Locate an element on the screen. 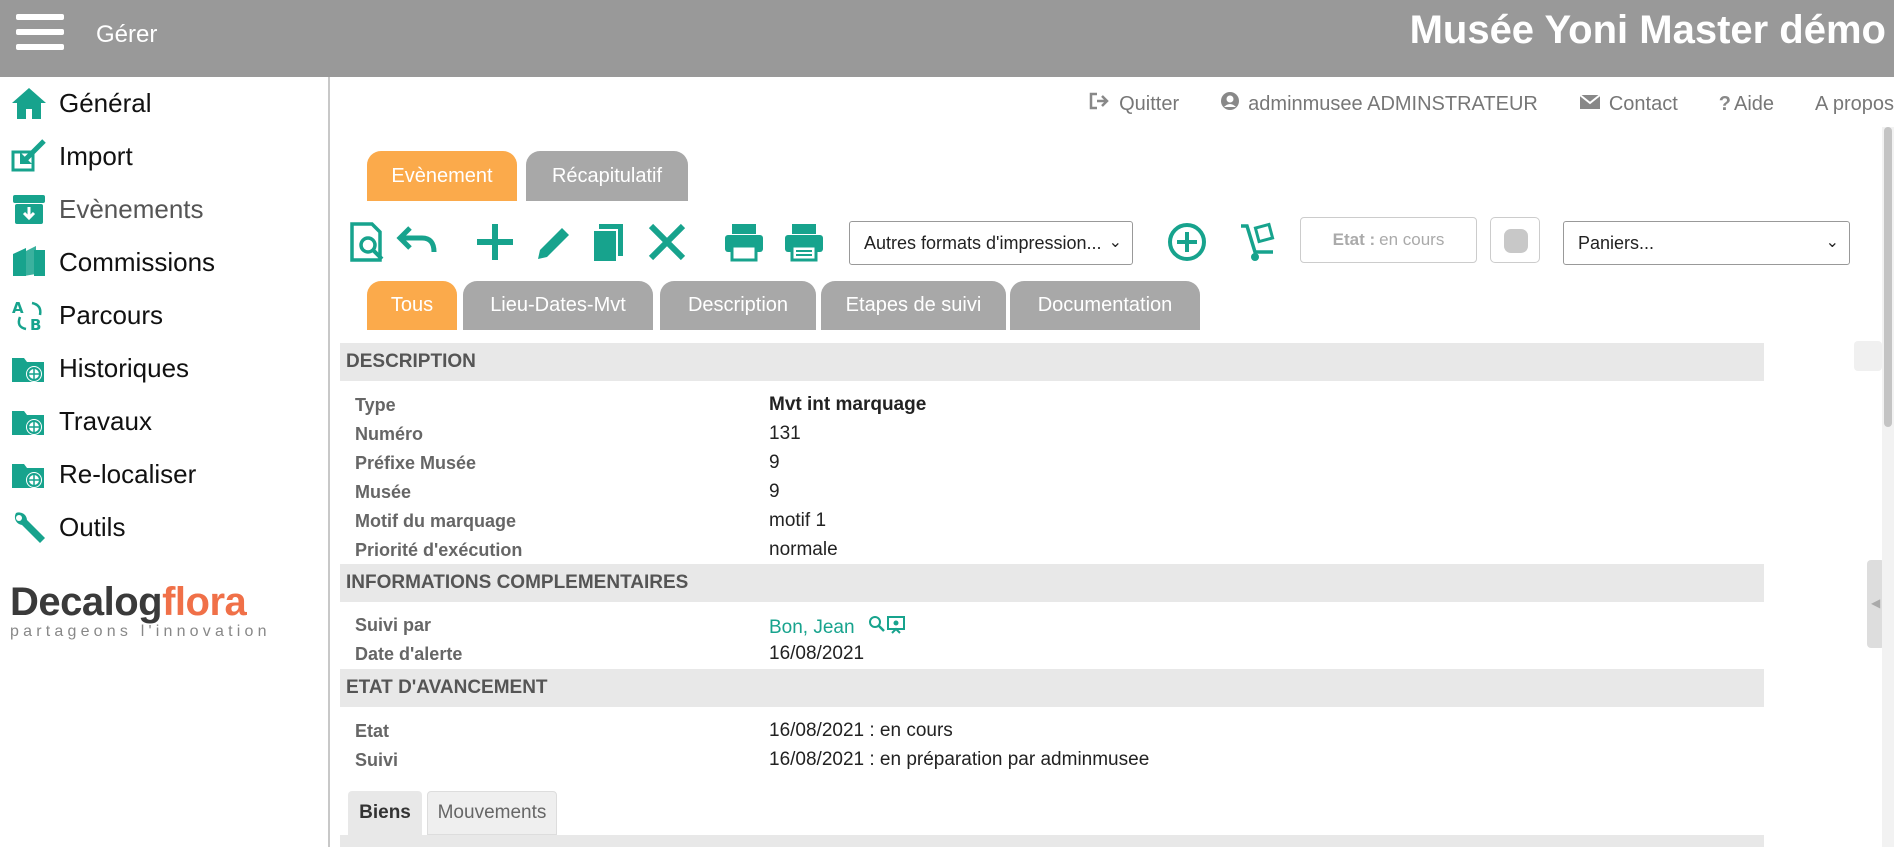 This screenshot has height=847, width=1894. panel-toggle-icon is located at coordinates (1868, 356).